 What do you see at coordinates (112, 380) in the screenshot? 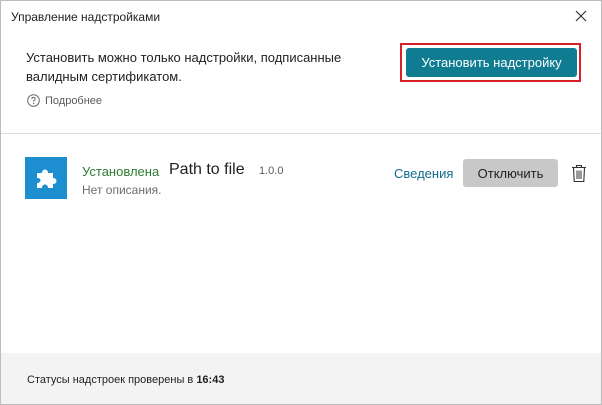
I see `status-prefix: Статусы надстроек проверены в` at bounding box center [112, 380].